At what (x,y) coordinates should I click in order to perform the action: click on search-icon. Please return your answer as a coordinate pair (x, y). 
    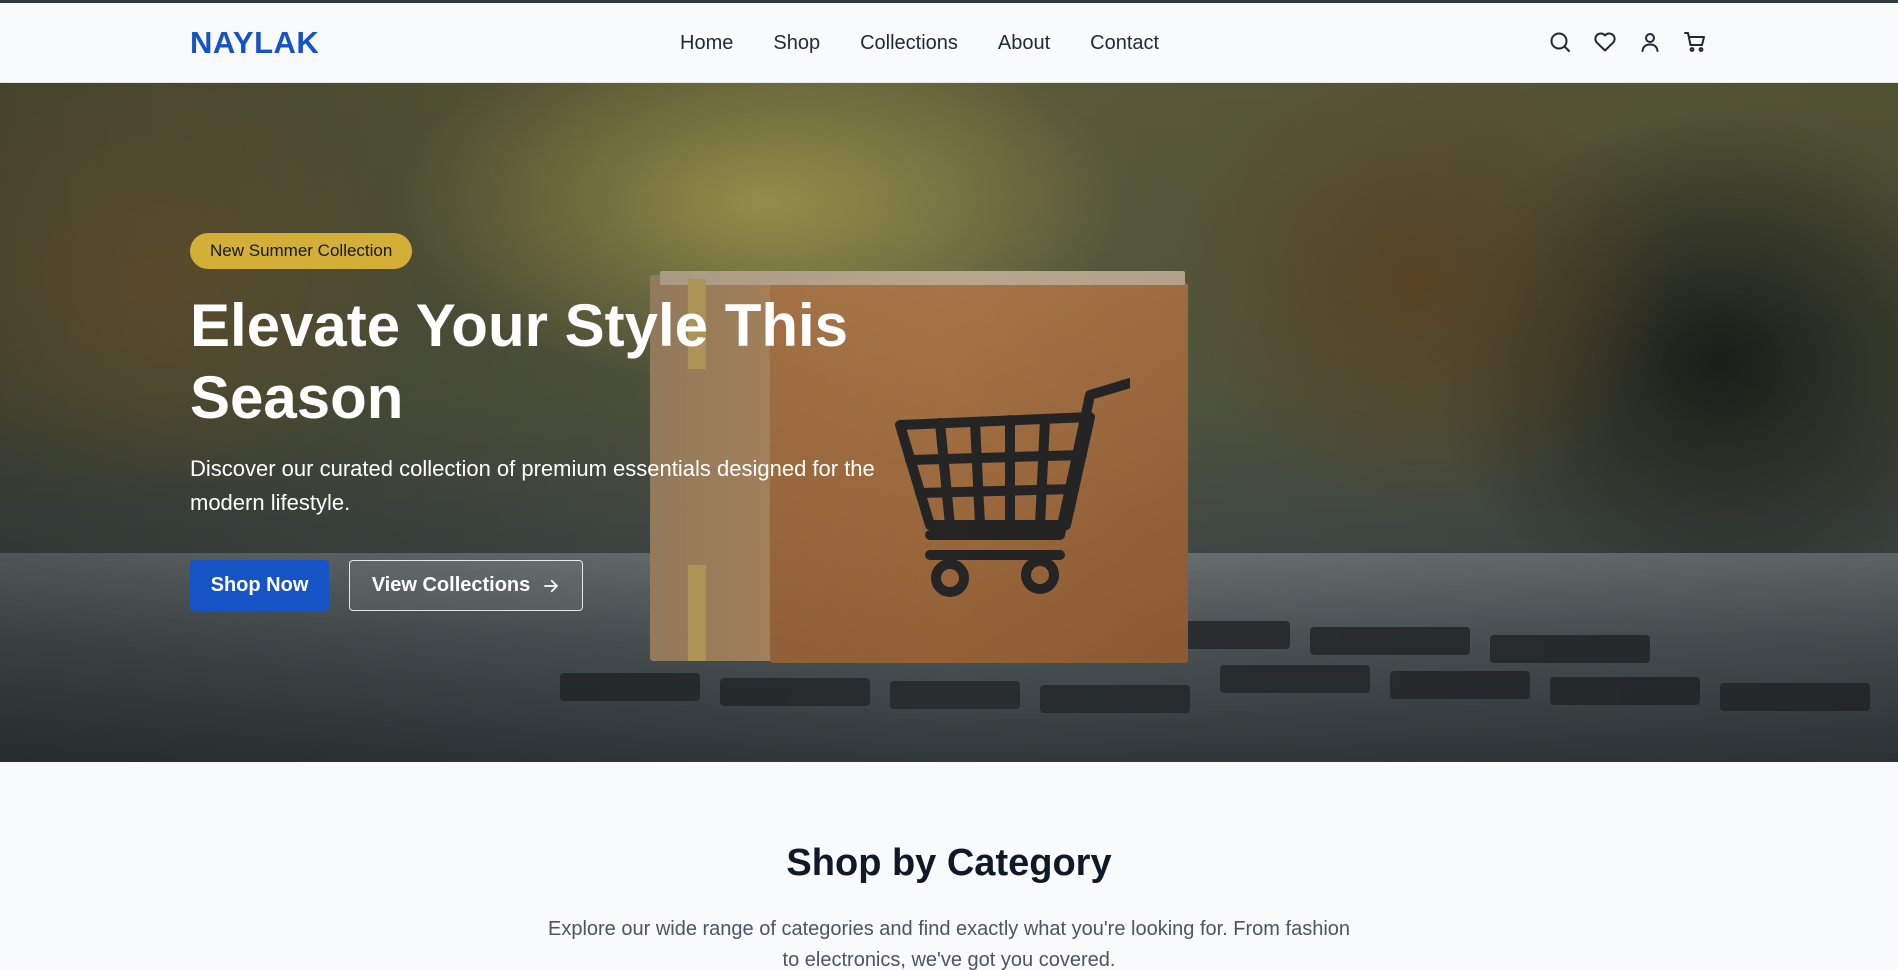
    Looking at the image, I should click on (1560, 42).